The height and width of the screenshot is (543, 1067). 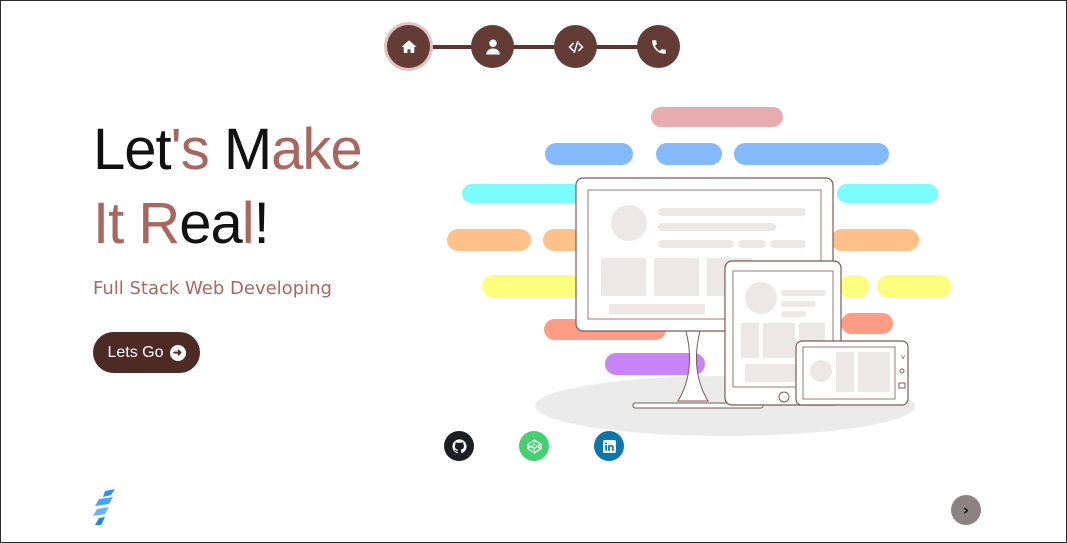 I want to click on hero-title-part: M, so click(x=240, y=149).